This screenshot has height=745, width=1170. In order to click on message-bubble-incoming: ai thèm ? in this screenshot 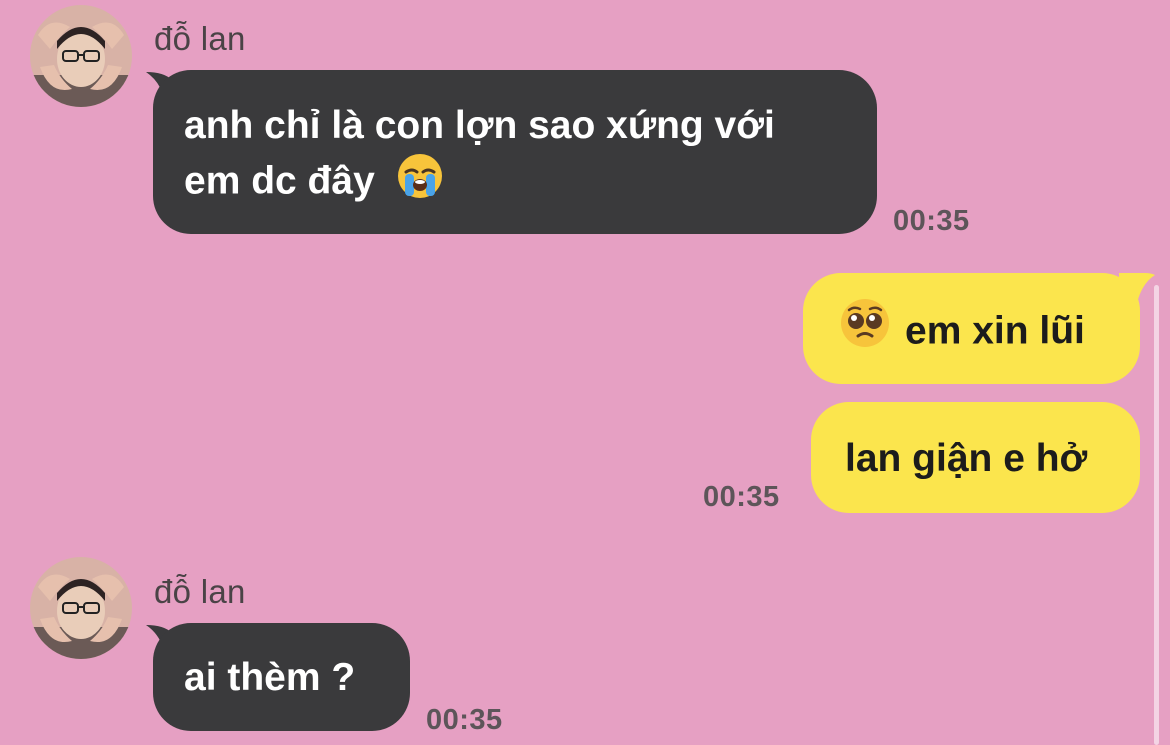, I will do `click(281, 677)`.